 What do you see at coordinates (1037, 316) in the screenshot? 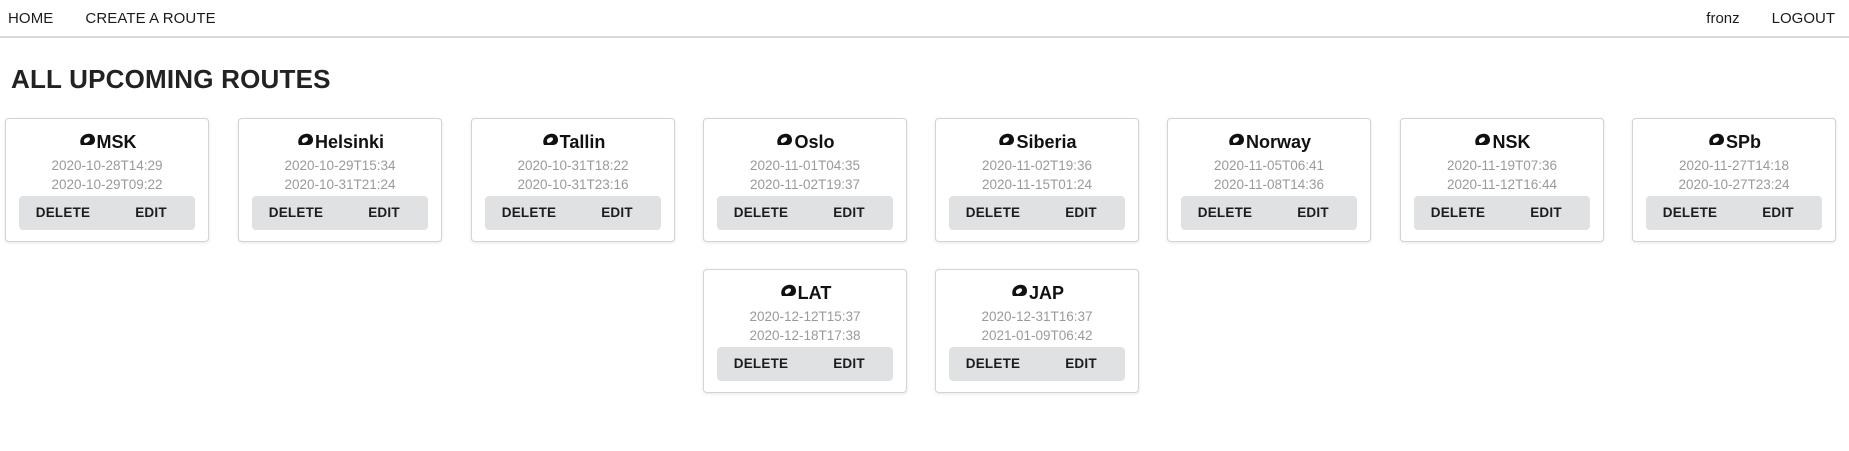
I see `route-start-date: 2020-12-31T16:37` at bounding box center [1037, 316].